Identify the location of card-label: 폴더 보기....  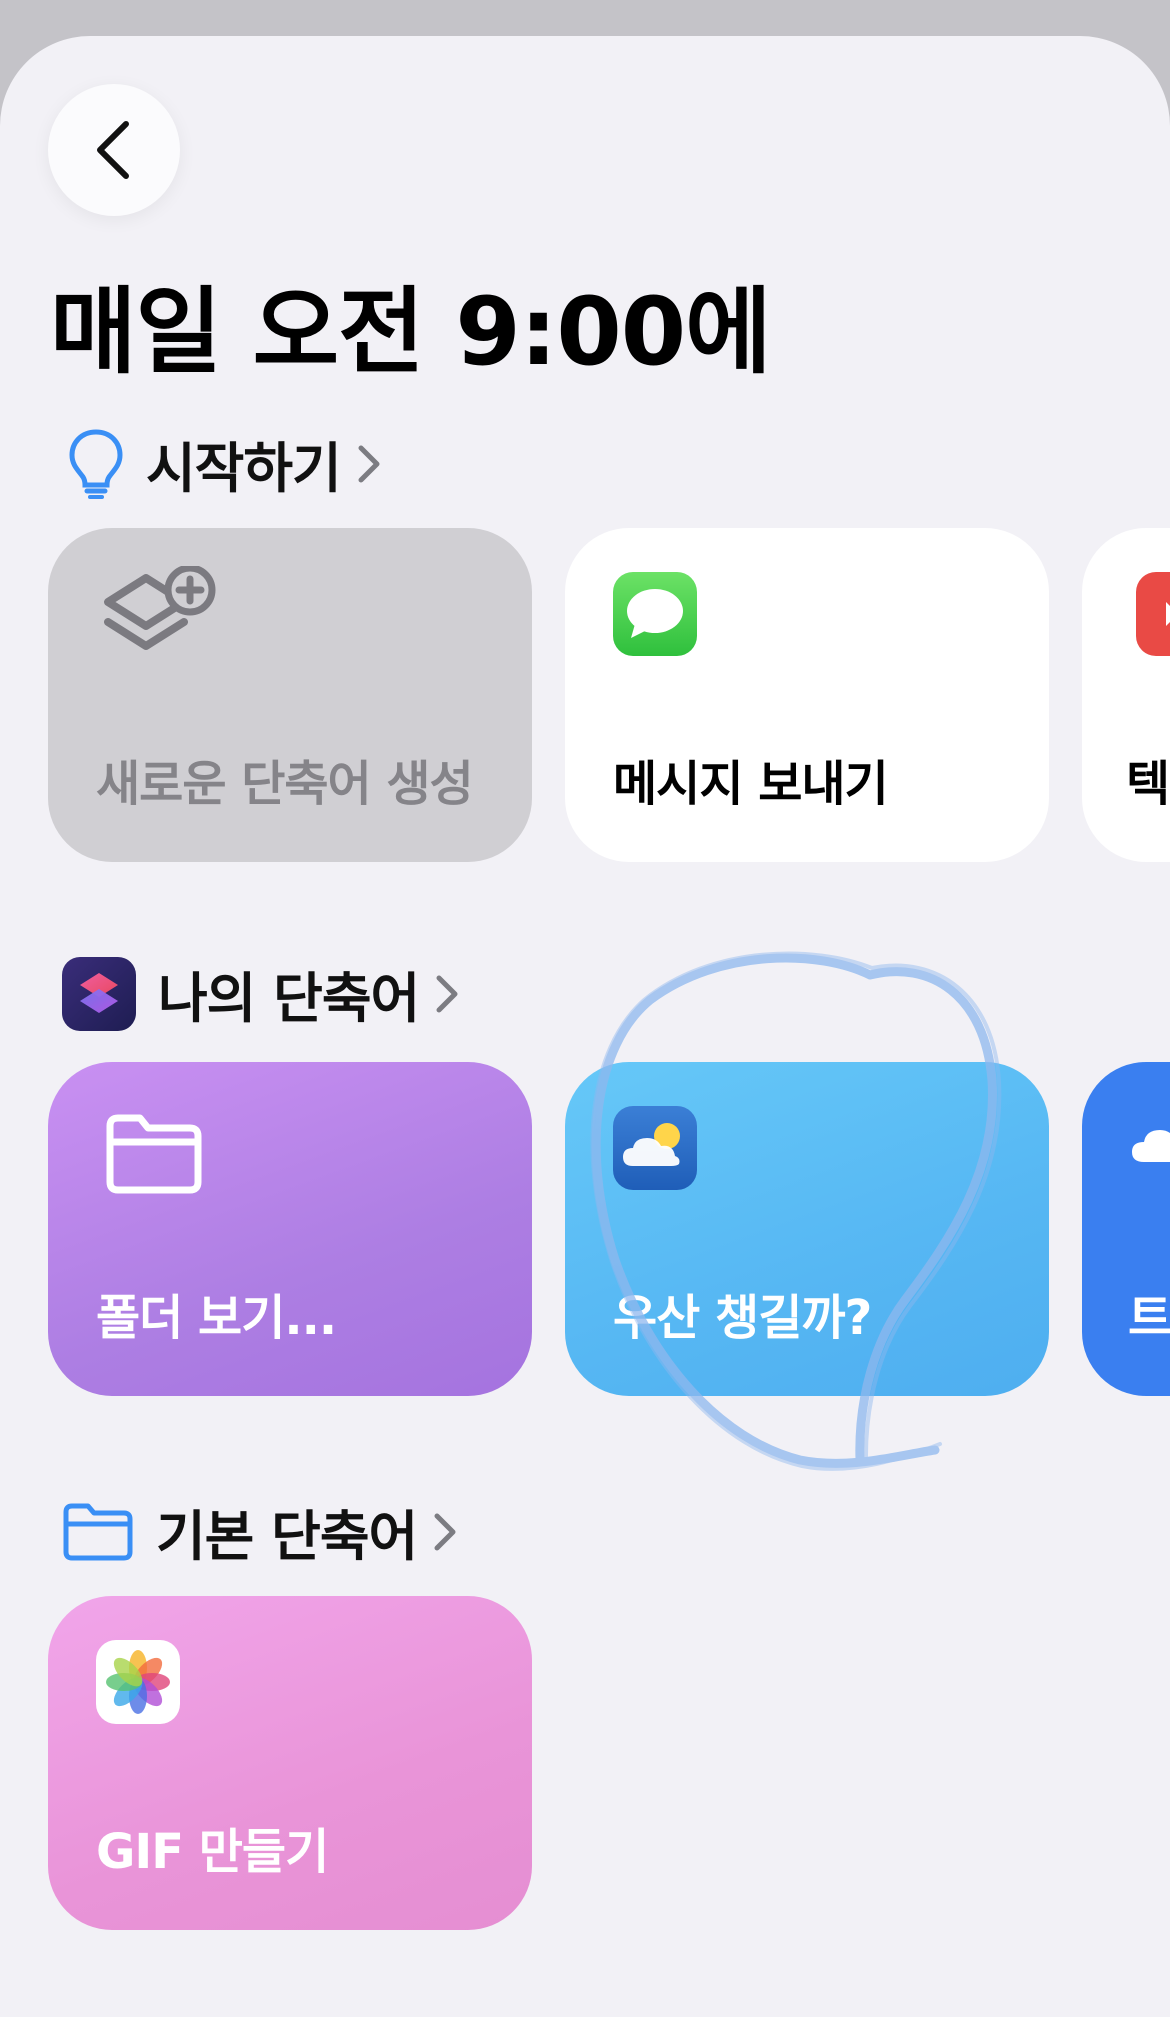
(216, 1318).